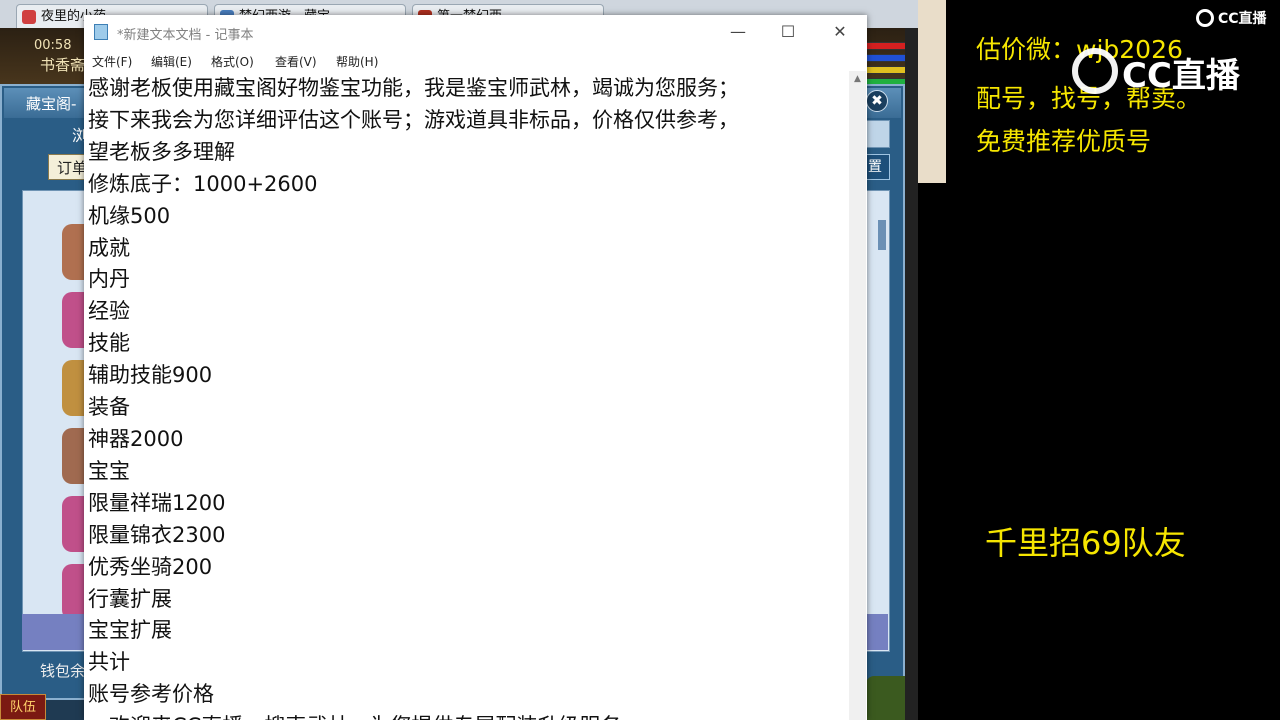 The height and width of the screenshot is (720, 1280). Describe the element at coordinates (232, 61) in the screenshot. I see `menu-format: 格式(O)` at that location.